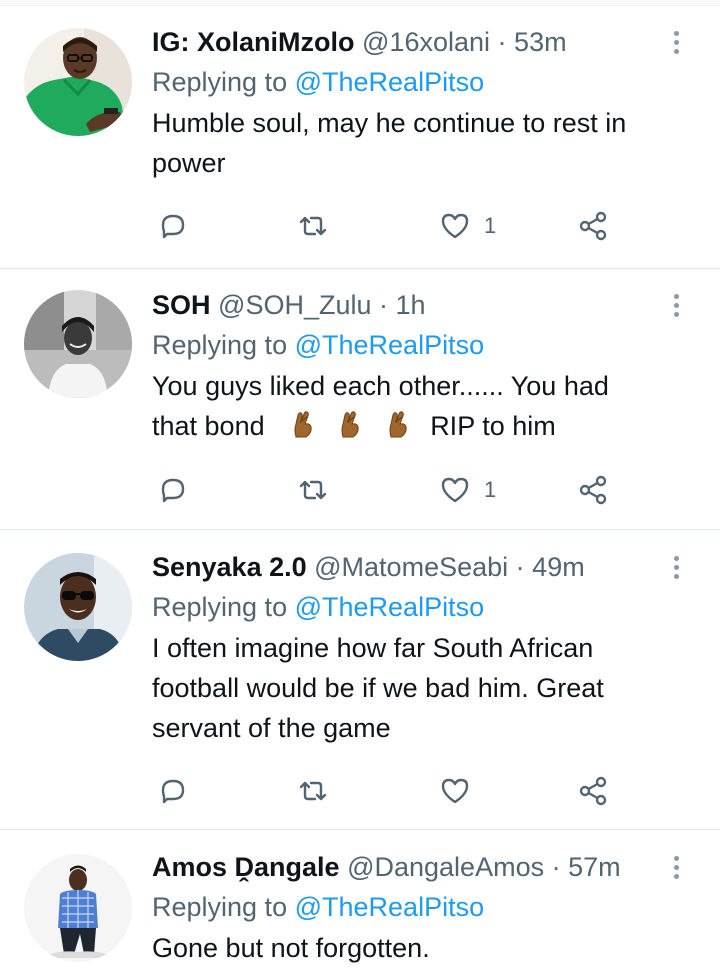  What do you see at coordinates (189, 163) in the screenshot?
I see `tweet-text-line: power` at bounding box center [189, 163].